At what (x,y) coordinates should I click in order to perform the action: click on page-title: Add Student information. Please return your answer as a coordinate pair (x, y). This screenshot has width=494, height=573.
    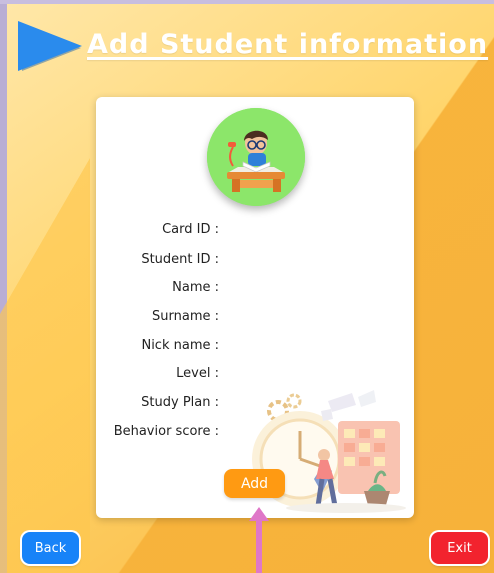
    Looking at the image, I should click on (288, 44).